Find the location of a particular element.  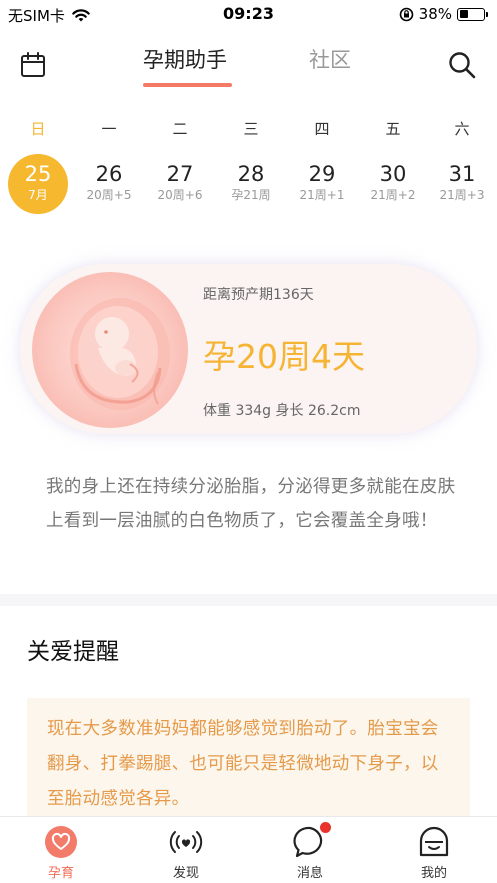

search-button is located at coordinates (462, 65).